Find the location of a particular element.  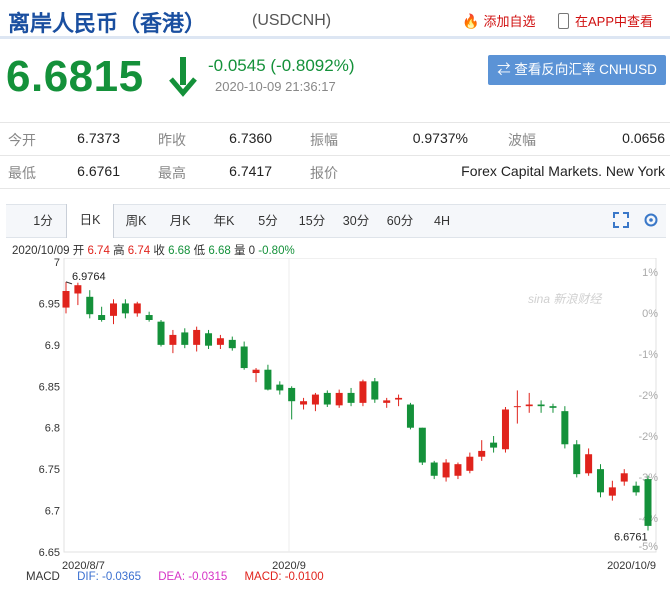

stat-label-source: 报价 is located at coordinates (324, 173).